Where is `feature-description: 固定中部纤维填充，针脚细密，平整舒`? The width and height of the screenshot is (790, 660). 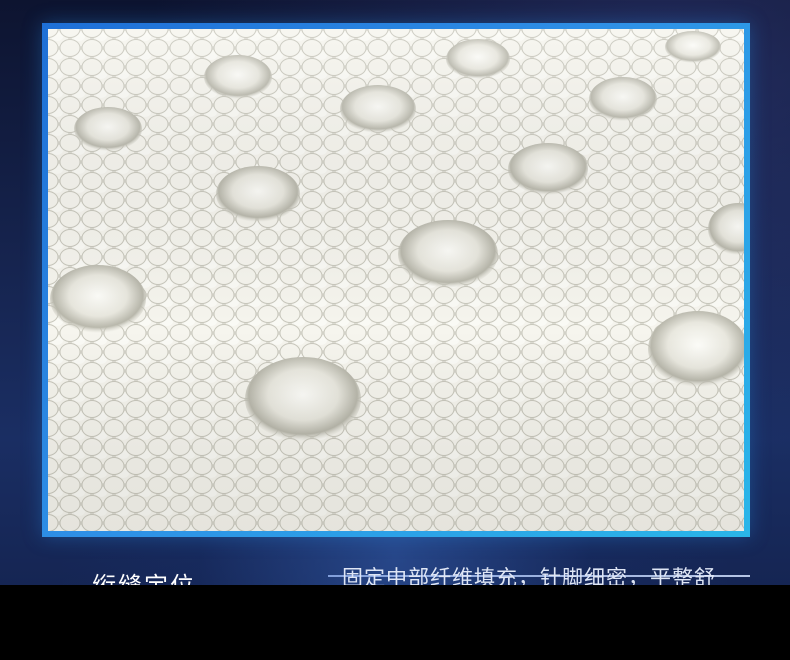
feature-description: 固定中部纤维填充，针脚细密，平整舒 is located at coordinates (529, 575).